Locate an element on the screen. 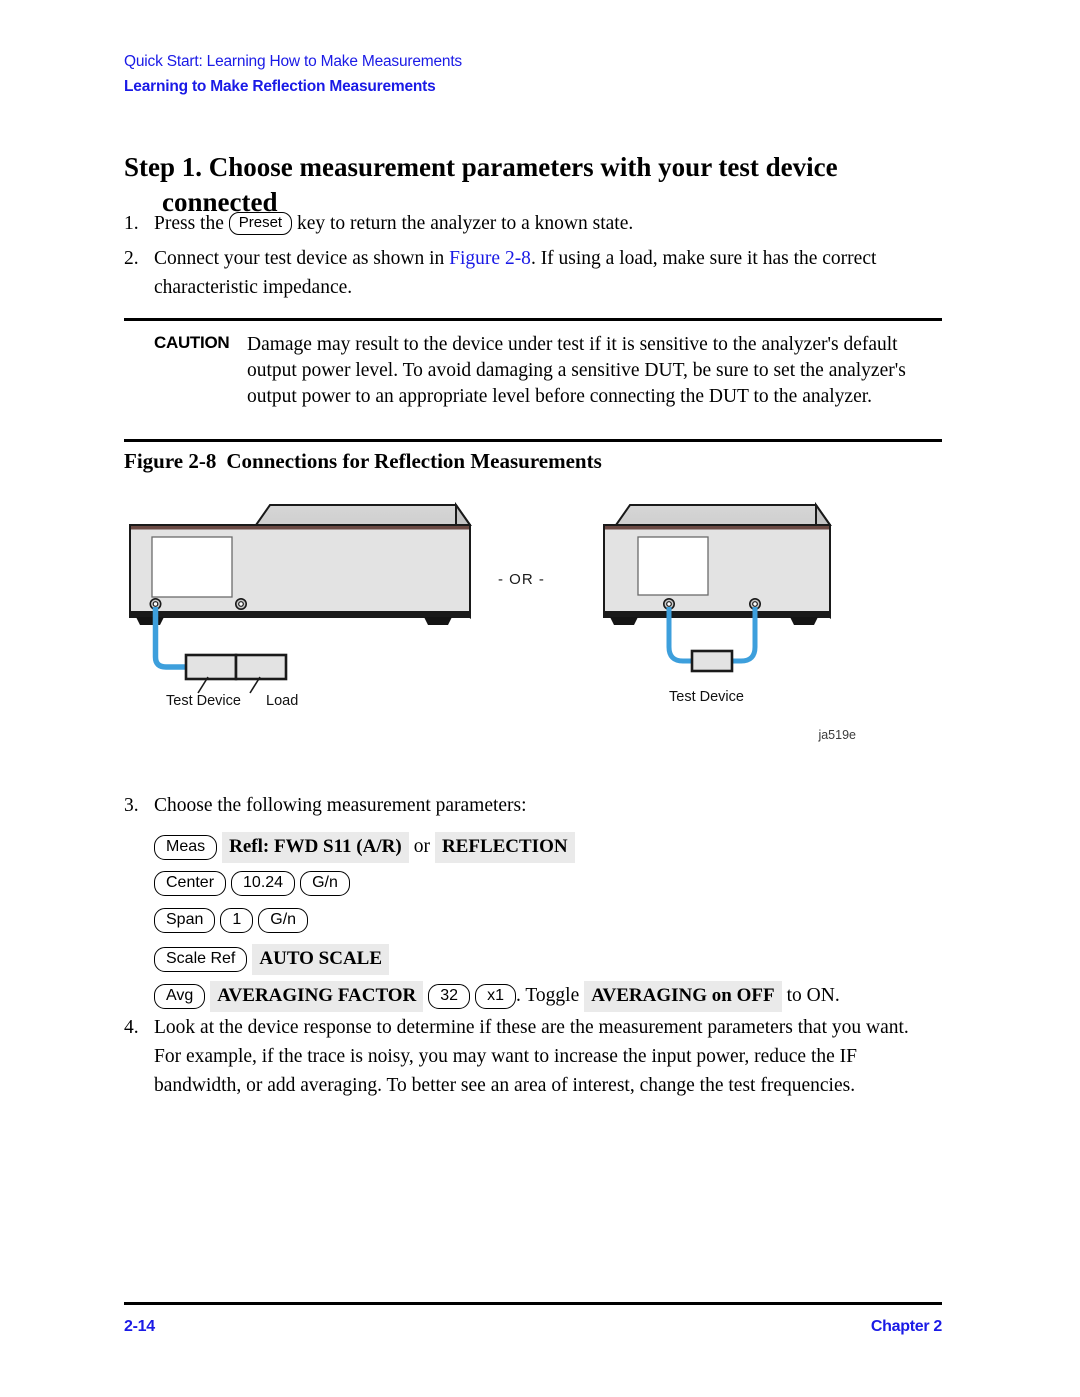 This screenshot has height=1397, width=1080. item1-text-before: Press the is located at coordinates (189, 223).